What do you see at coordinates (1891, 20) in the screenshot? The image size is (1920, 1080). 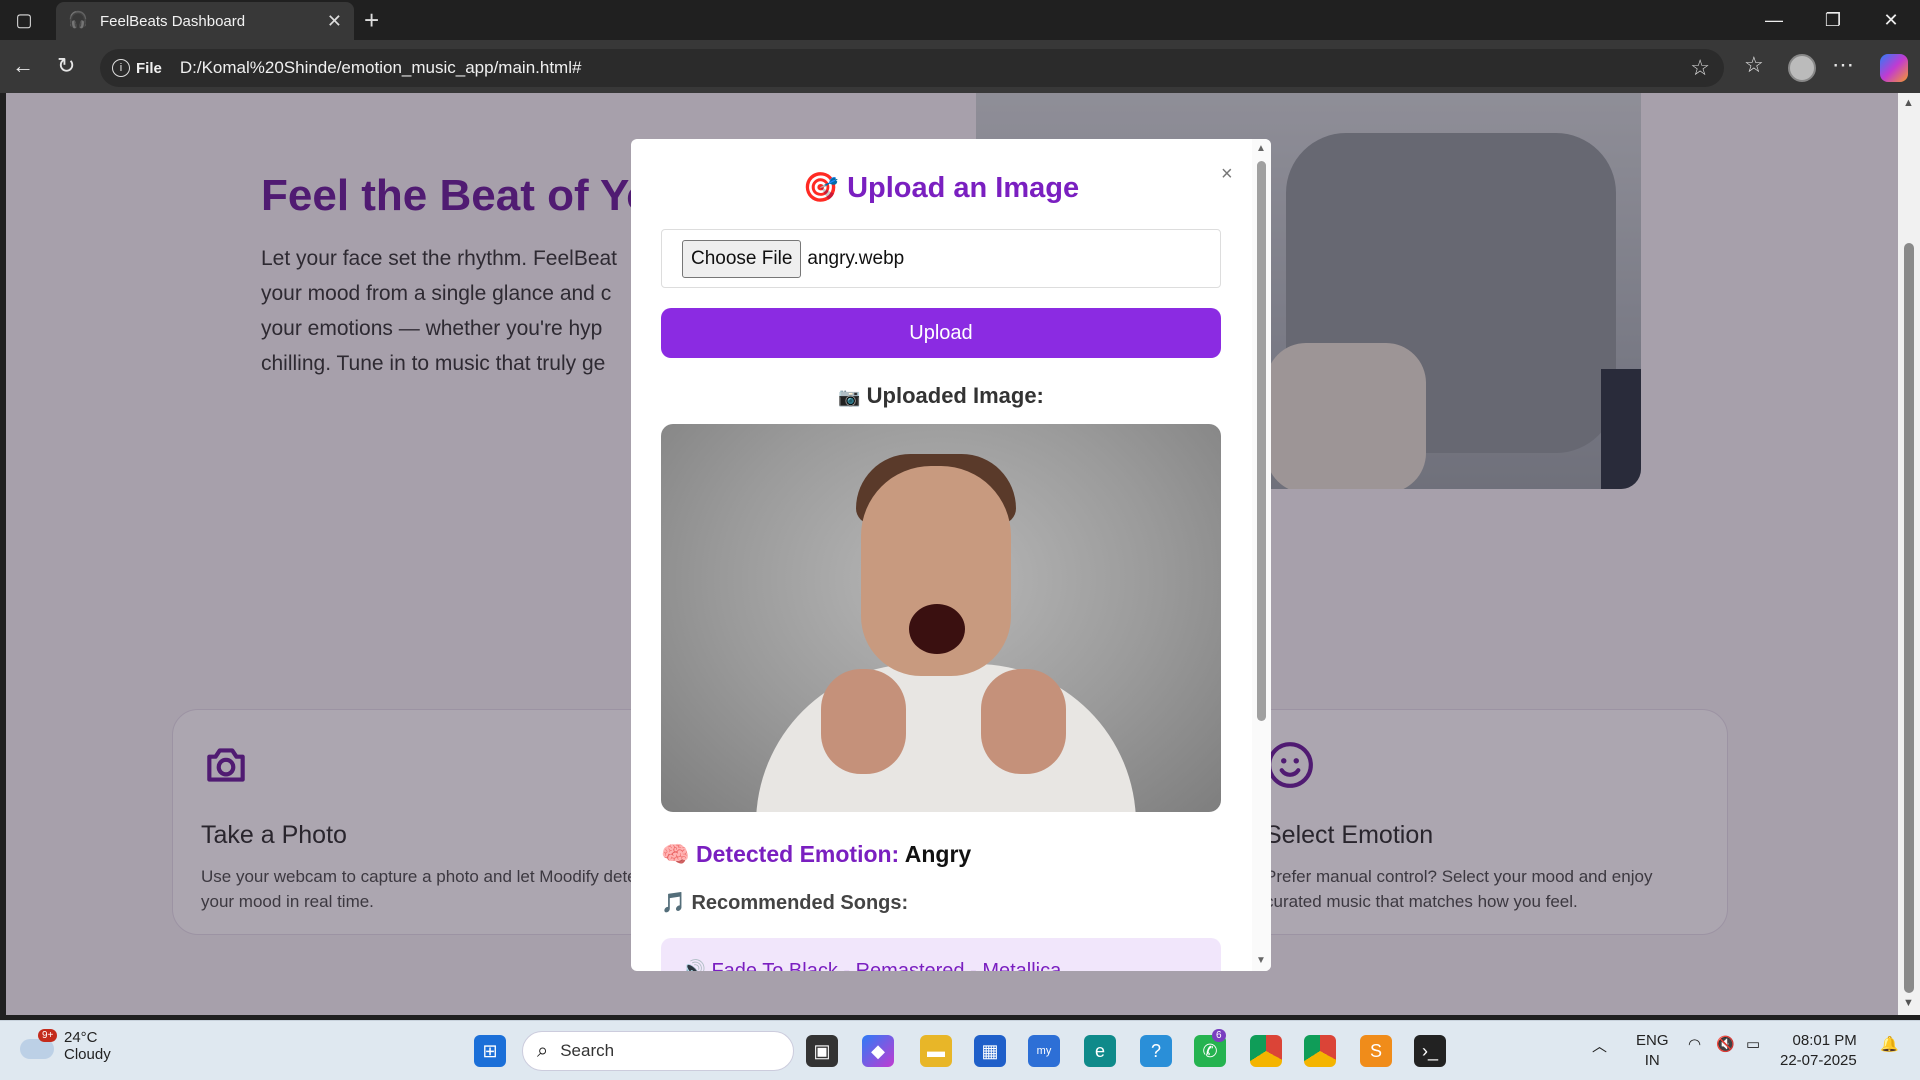 I see `close-window-button: ✕` at bounding box center [1891, 20].